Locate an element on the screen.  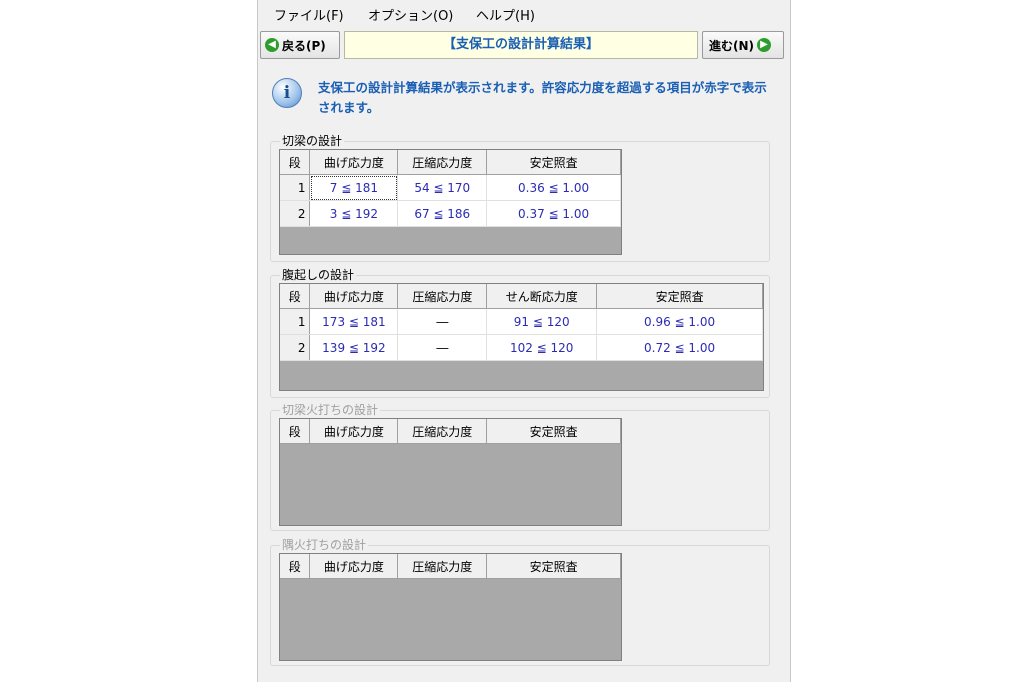
section-kiribari-hiuchi: 切梁火打ちの設計 段 曲げ応力度 圧縮応力度 安定照査 is located at coordinates (520, 467).